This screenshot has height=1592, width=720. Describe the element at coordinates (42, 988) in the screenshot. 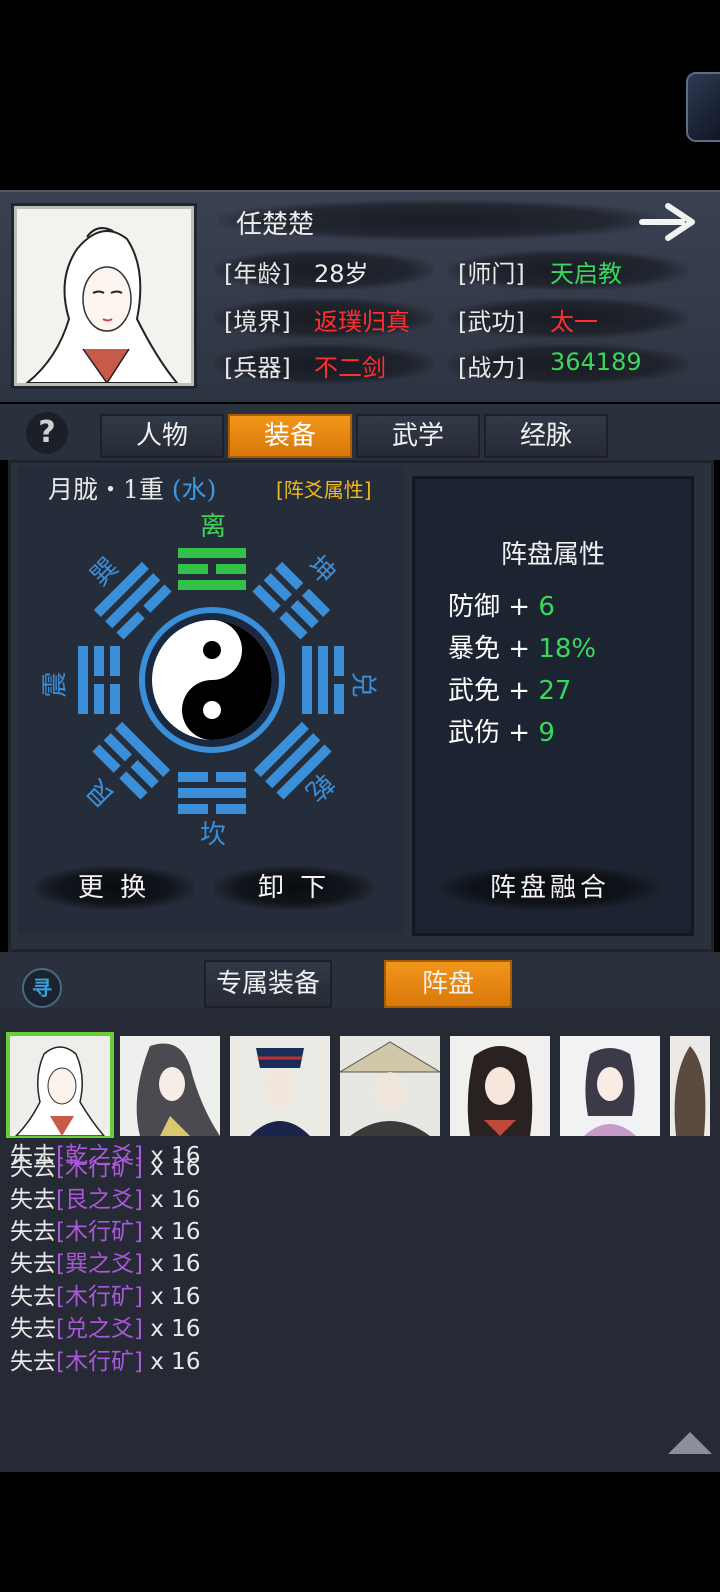

I see `seek-icon: 寻` at that location.